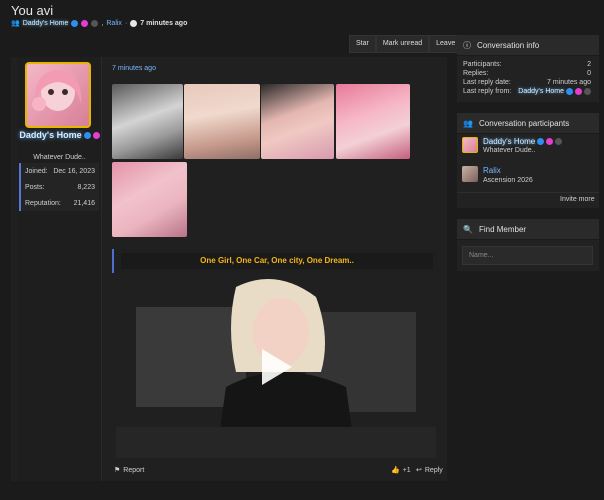  What do you see at coordinates (502, 229) in the screenshot?
I see `section-title: Find Member` at bounding box center [502, 229].